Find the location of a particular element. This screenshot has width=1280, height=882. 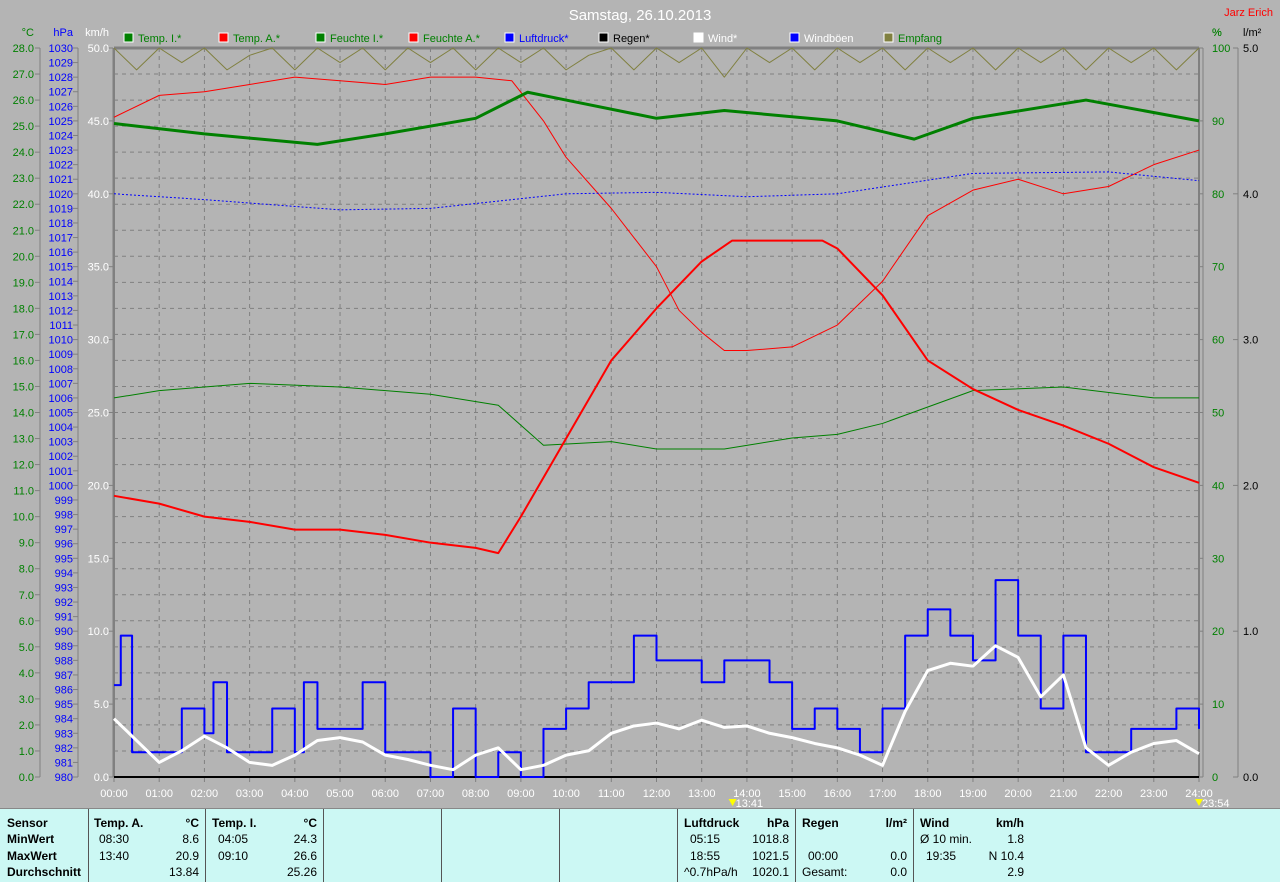

value: 8.6 is located at coordinates (190, 839).